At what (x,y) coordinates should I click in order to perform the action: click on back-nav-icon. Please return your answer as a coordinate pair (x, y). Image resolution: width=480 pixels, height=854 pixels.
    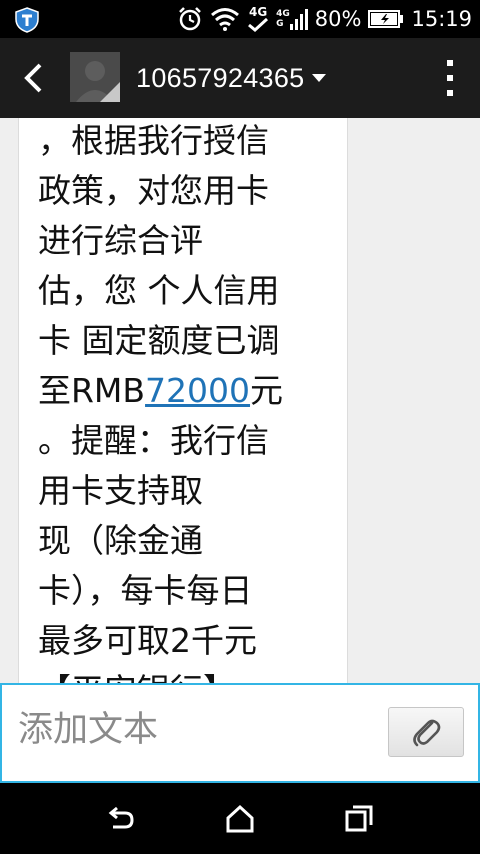
    Looking at the image, I should click on (121, 819).